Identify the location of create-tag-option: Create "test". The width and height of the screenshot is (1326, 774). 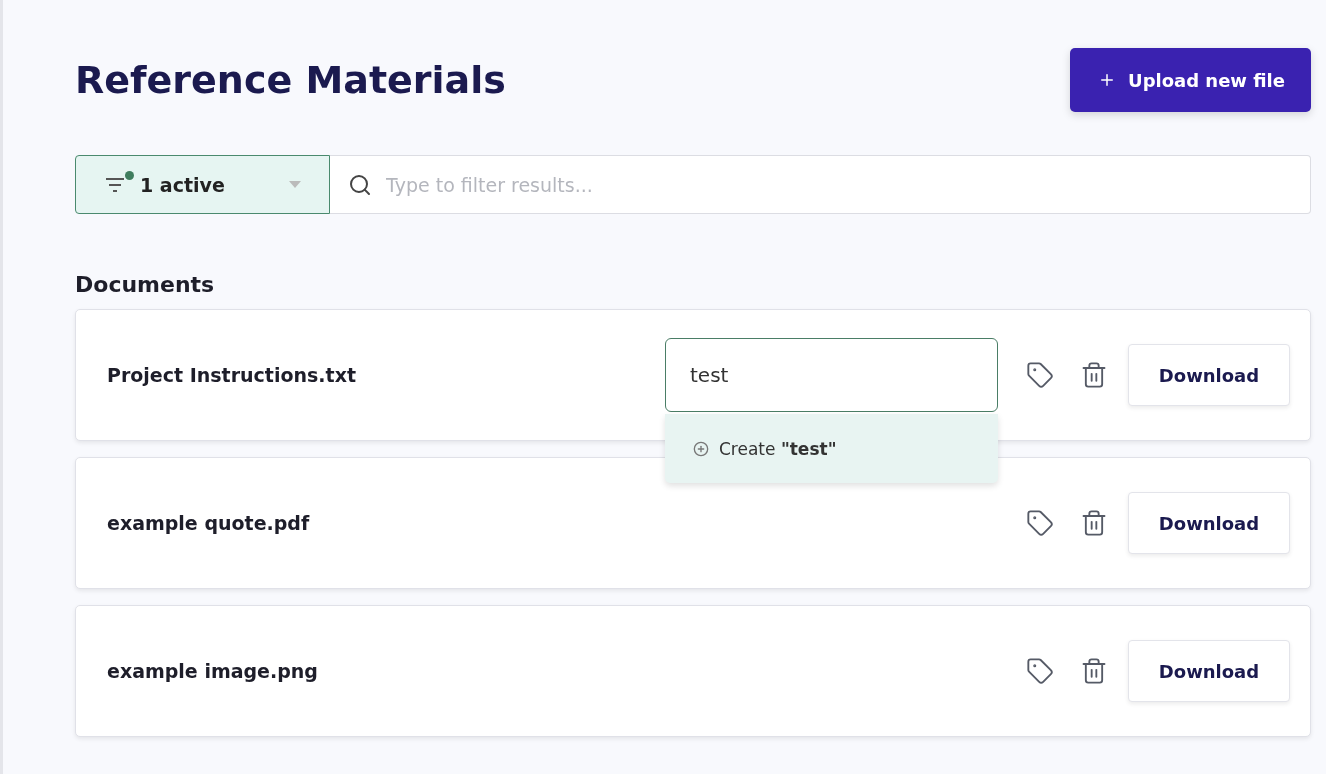
(765, 448).